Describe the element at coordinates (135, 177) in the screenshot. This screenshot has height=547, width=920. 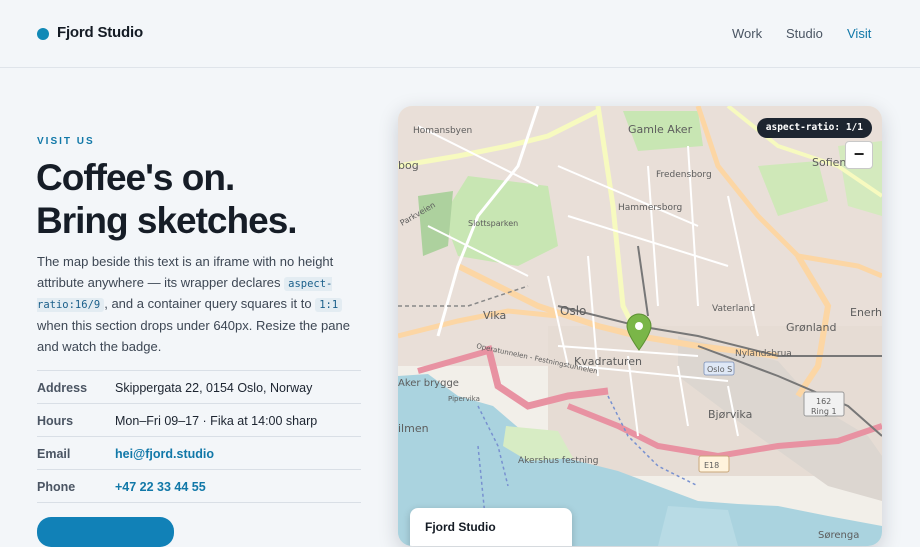
I see `headline-line-1: Coffee's on.` at that location.